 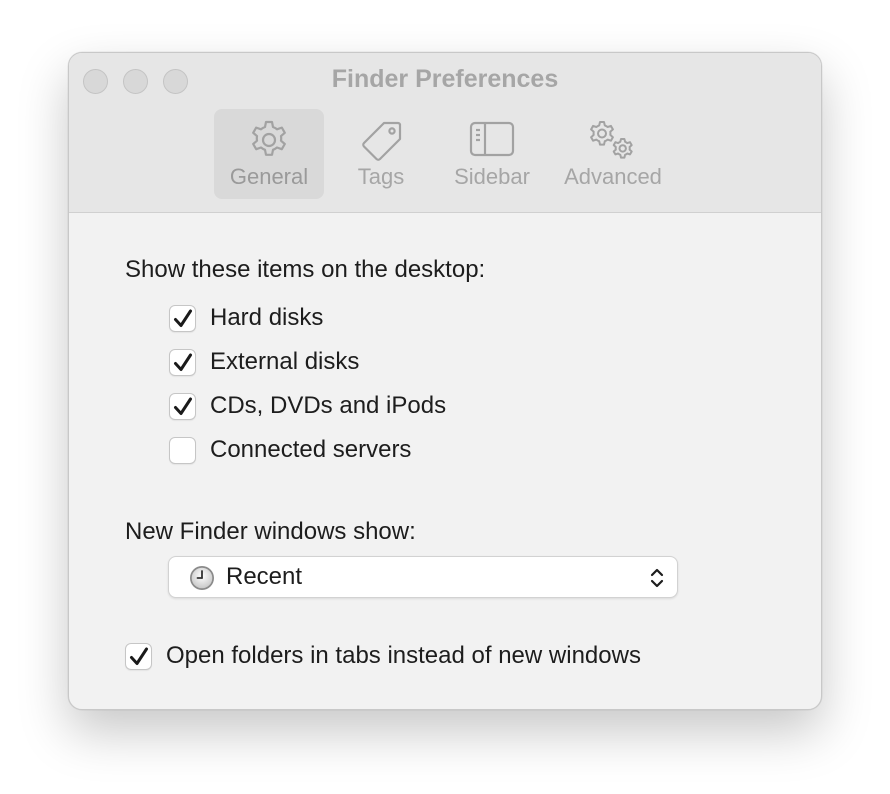 What do you see at coordinates (269, 138) in the screenshot?
I see `gear-icon` at bounding box center [269, 138].